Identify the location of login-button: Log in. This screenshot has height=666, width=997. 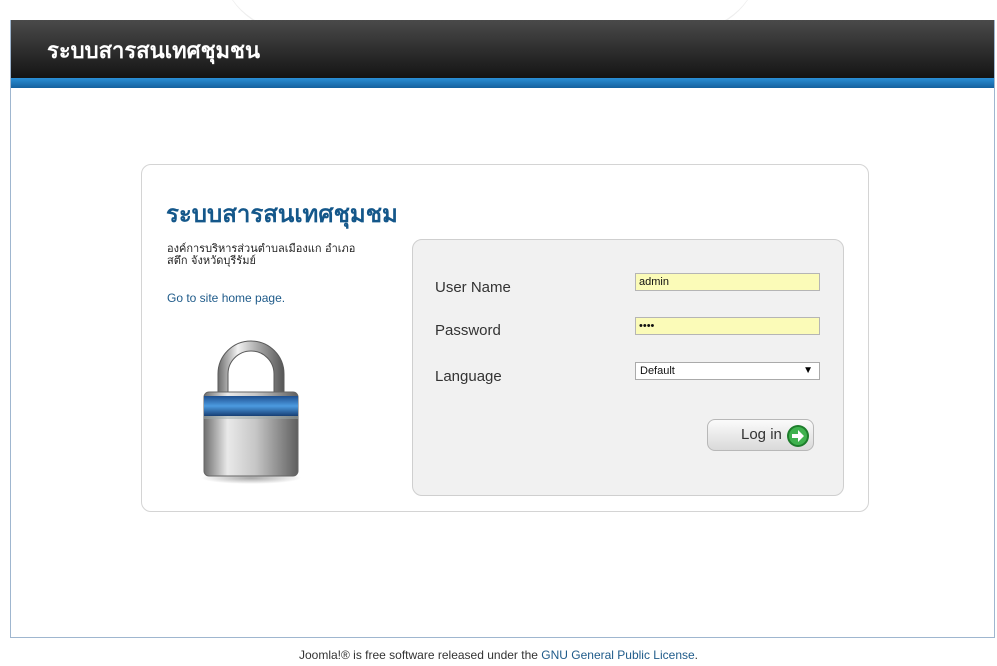
(760, 435).